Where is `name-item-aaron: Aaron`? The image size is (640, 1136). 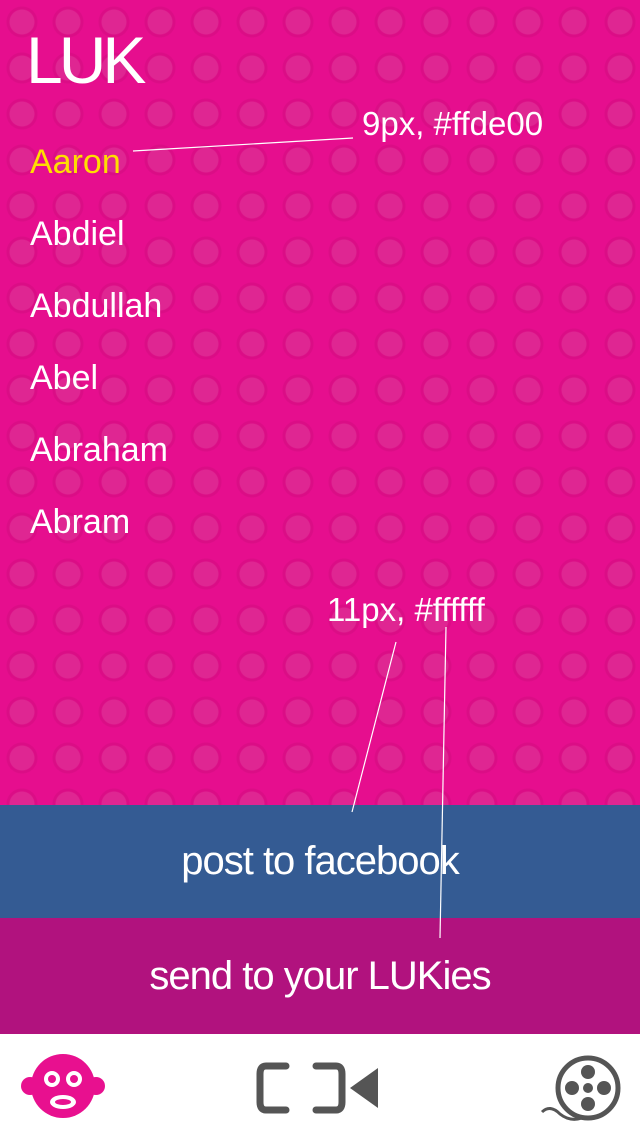 name-item-aaron: Aaron is located at coordinates (99, 162).